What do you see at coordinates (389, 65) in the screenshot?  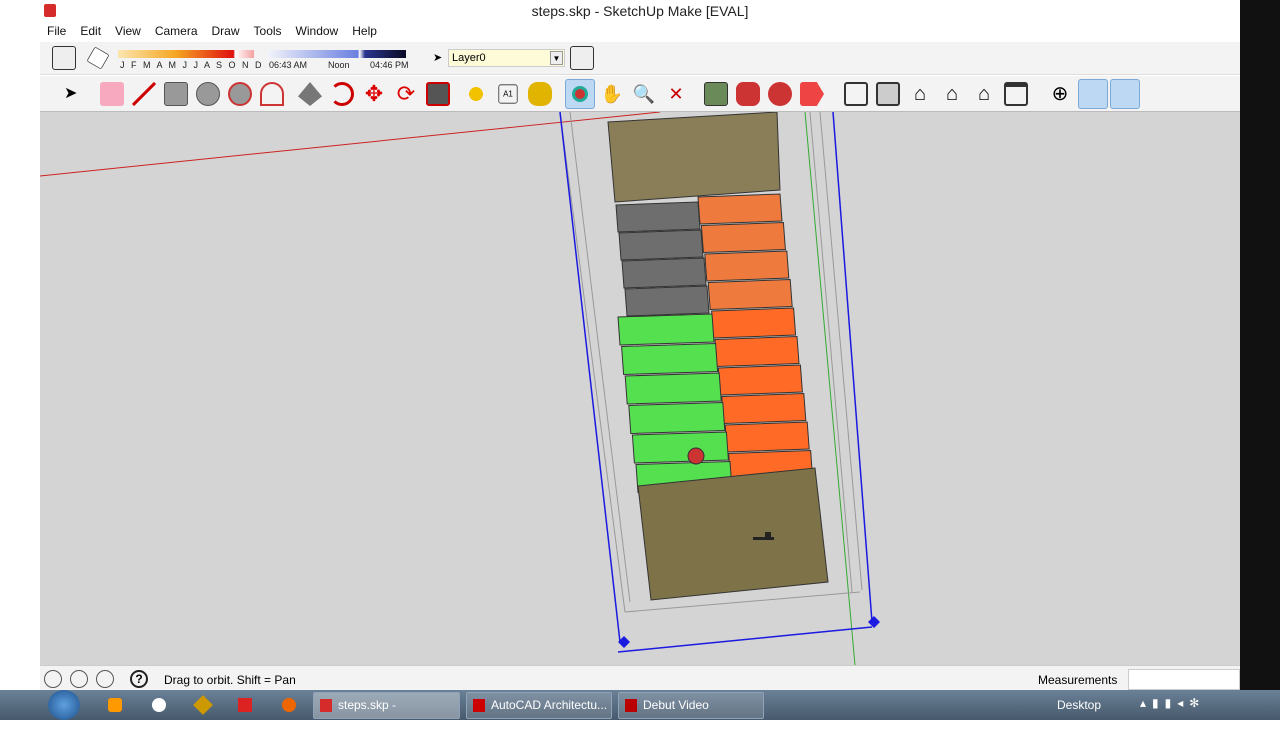 I see `time-end-label: 04:46 PM` at bounding box center [389, 65].